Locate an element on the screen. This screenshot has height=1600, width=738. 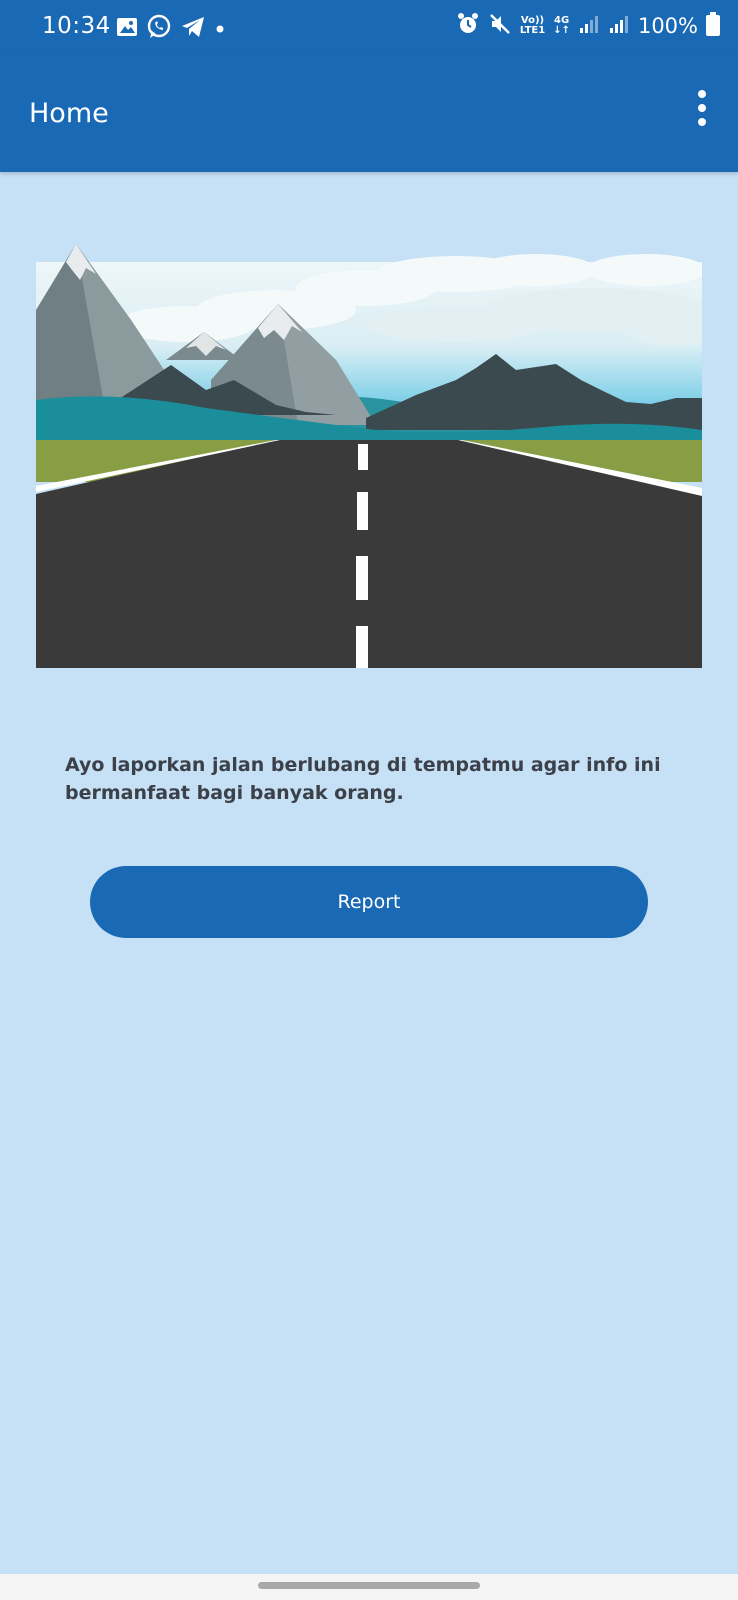
status-bar: 10:34 Vo)) LTE1 4G ↓↑ 100% is located at coordinates (369, 28).